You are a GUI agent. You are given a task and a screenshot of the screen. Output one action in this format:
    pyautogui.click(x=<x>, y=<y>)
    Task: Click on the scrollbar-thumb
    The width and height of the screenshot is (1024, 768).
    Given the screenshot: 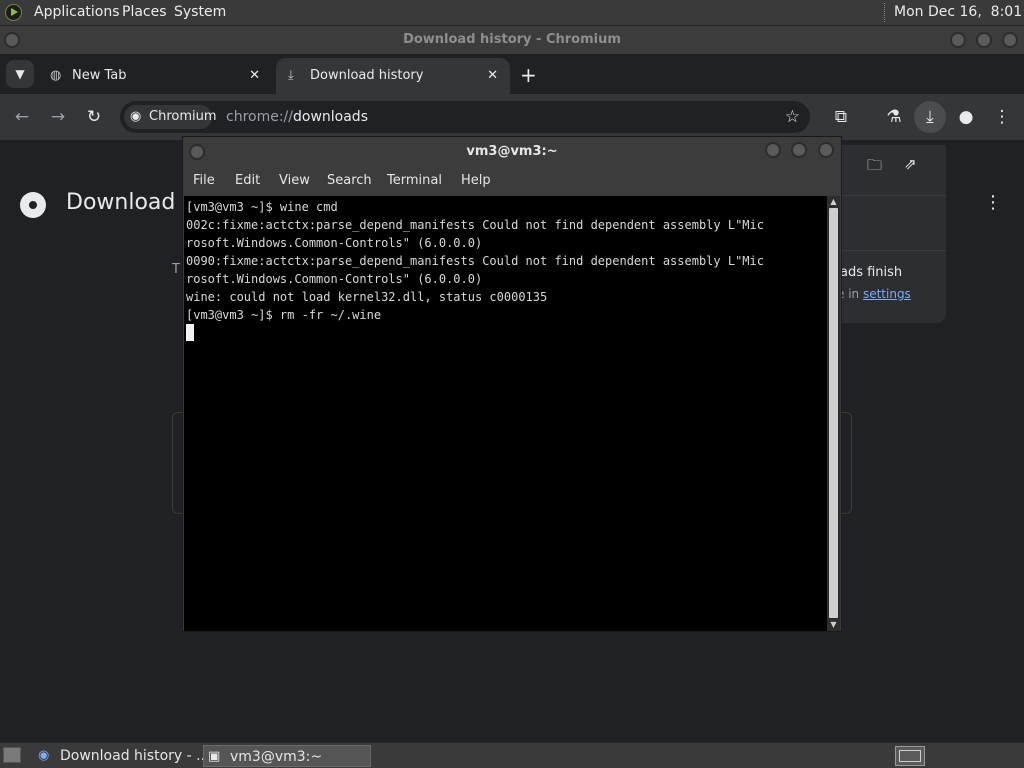 What is the action you would take?
    pyautogui.click(x=833, y=413)
    